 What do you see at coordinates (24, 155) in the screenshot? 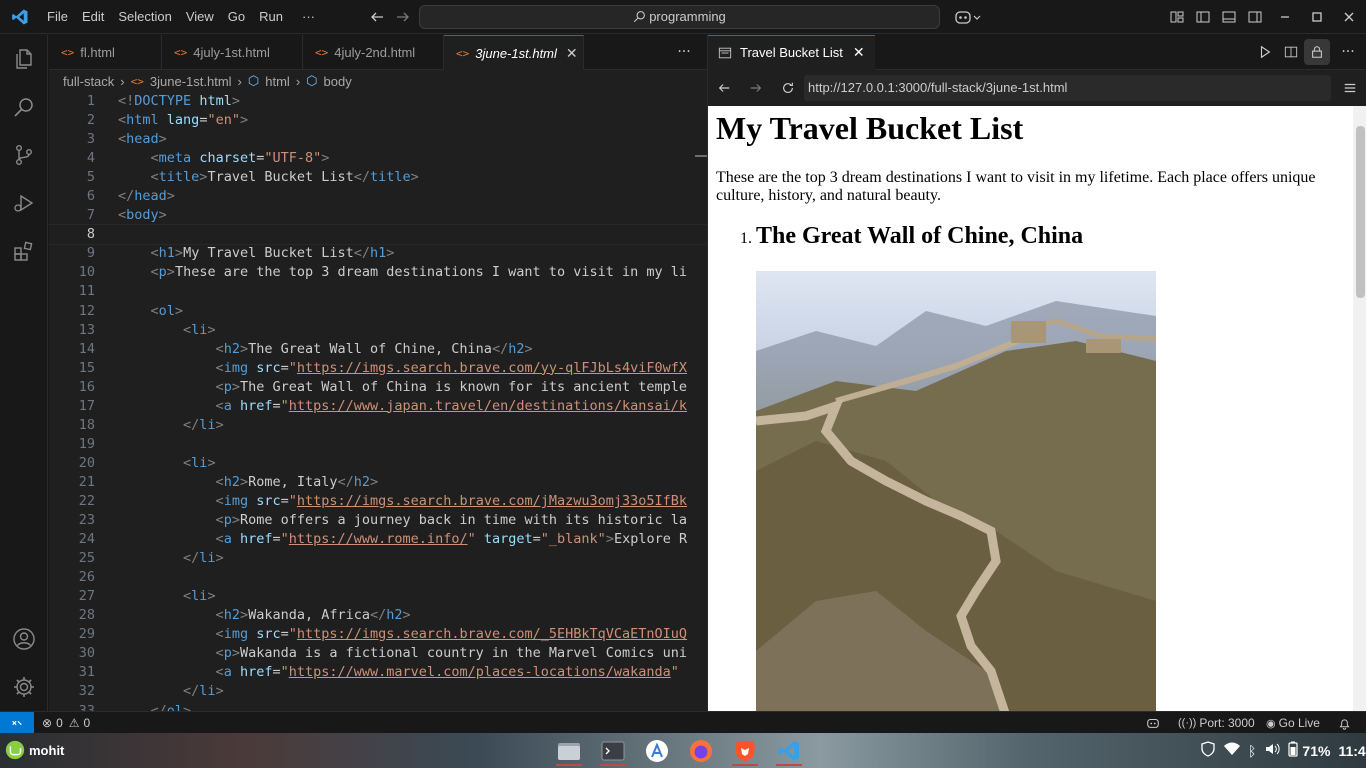
I see `source-control-icon` at bounding box center [24, 155].